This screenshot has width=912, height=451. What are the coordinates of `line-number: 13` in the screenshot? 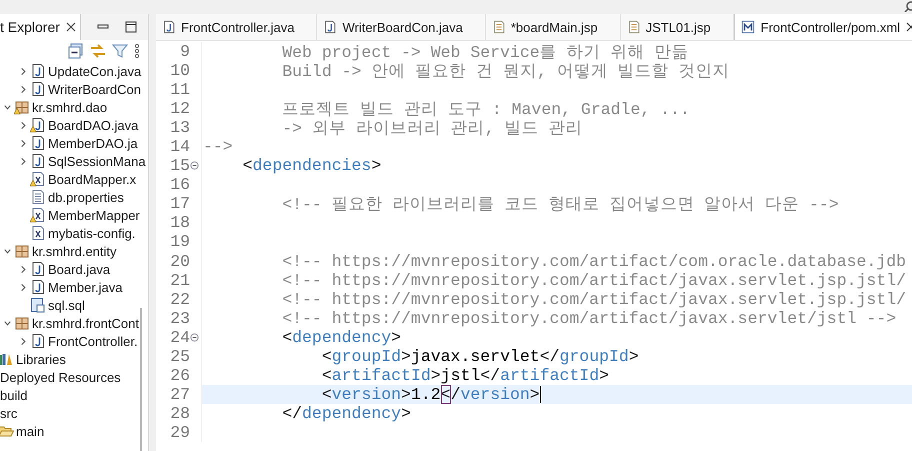 It's located at (179, 128).